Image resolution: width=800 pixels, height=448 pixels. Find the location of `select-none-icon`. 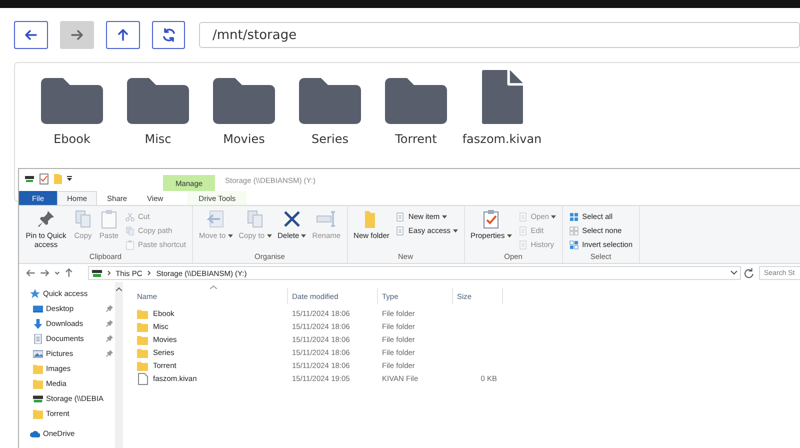

select-none-icon is located at coordinates (574, 231).